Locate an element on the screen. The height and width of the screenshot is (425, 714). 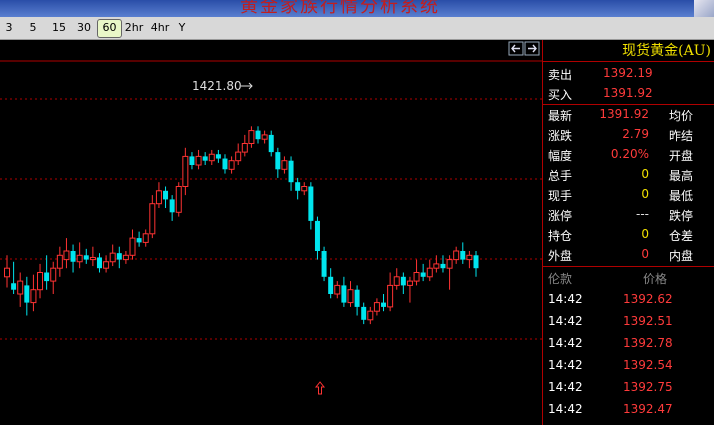
quote-value: 1391.92 is located at coordinates (624, 114).